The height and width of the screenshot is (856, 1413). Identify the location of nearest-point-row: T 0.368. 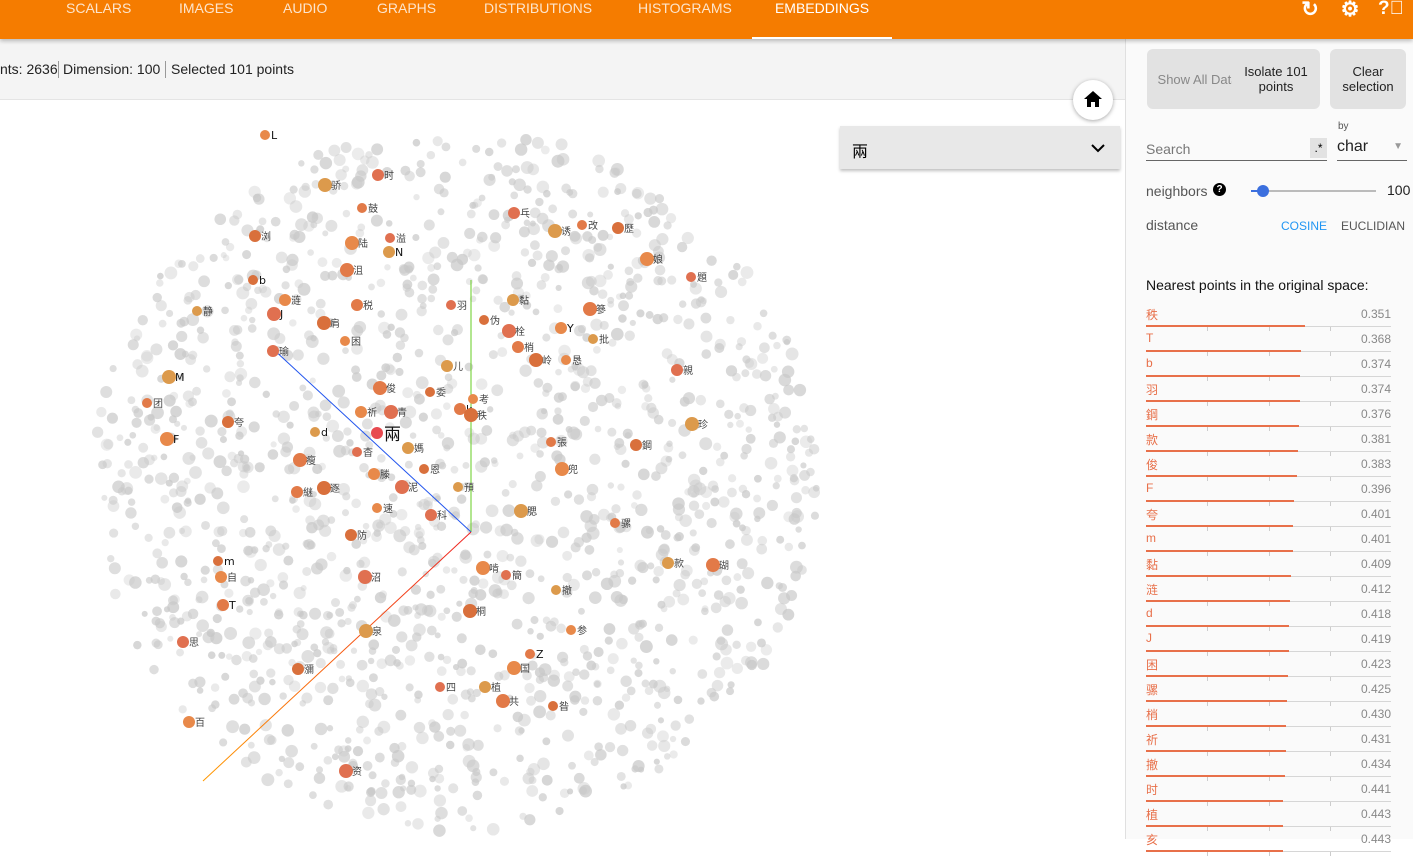
(1268, 341).